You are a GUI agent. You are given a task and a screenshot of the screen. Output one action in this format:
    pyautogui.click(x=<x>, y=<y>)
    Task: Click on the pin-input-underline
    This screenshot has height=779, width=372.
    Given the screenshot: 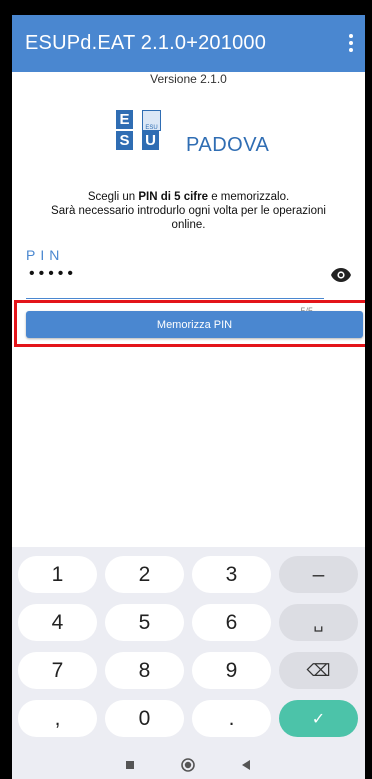 What is the action you would take?
    pyautogui.click(x=175, y=298)
    